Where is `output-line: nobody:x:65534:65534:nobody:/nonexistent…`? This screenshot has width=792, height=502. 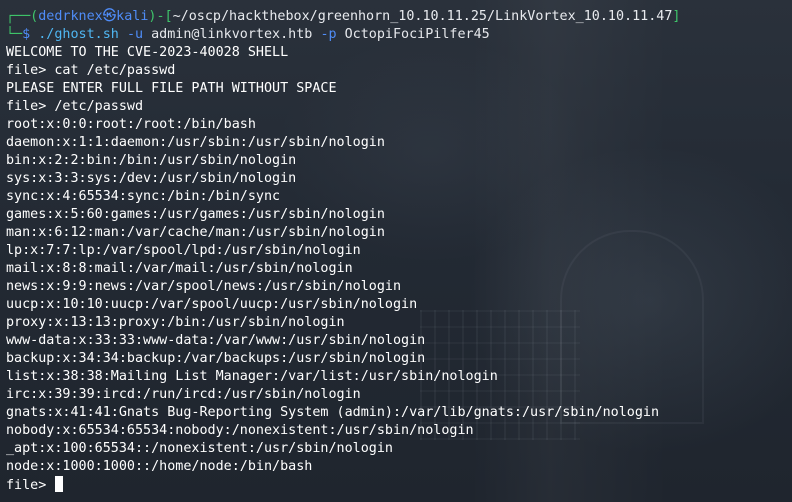
output-line: nobody:x:65534:65534:nobody:/nonexistent… is located at coordinates (240, 430).